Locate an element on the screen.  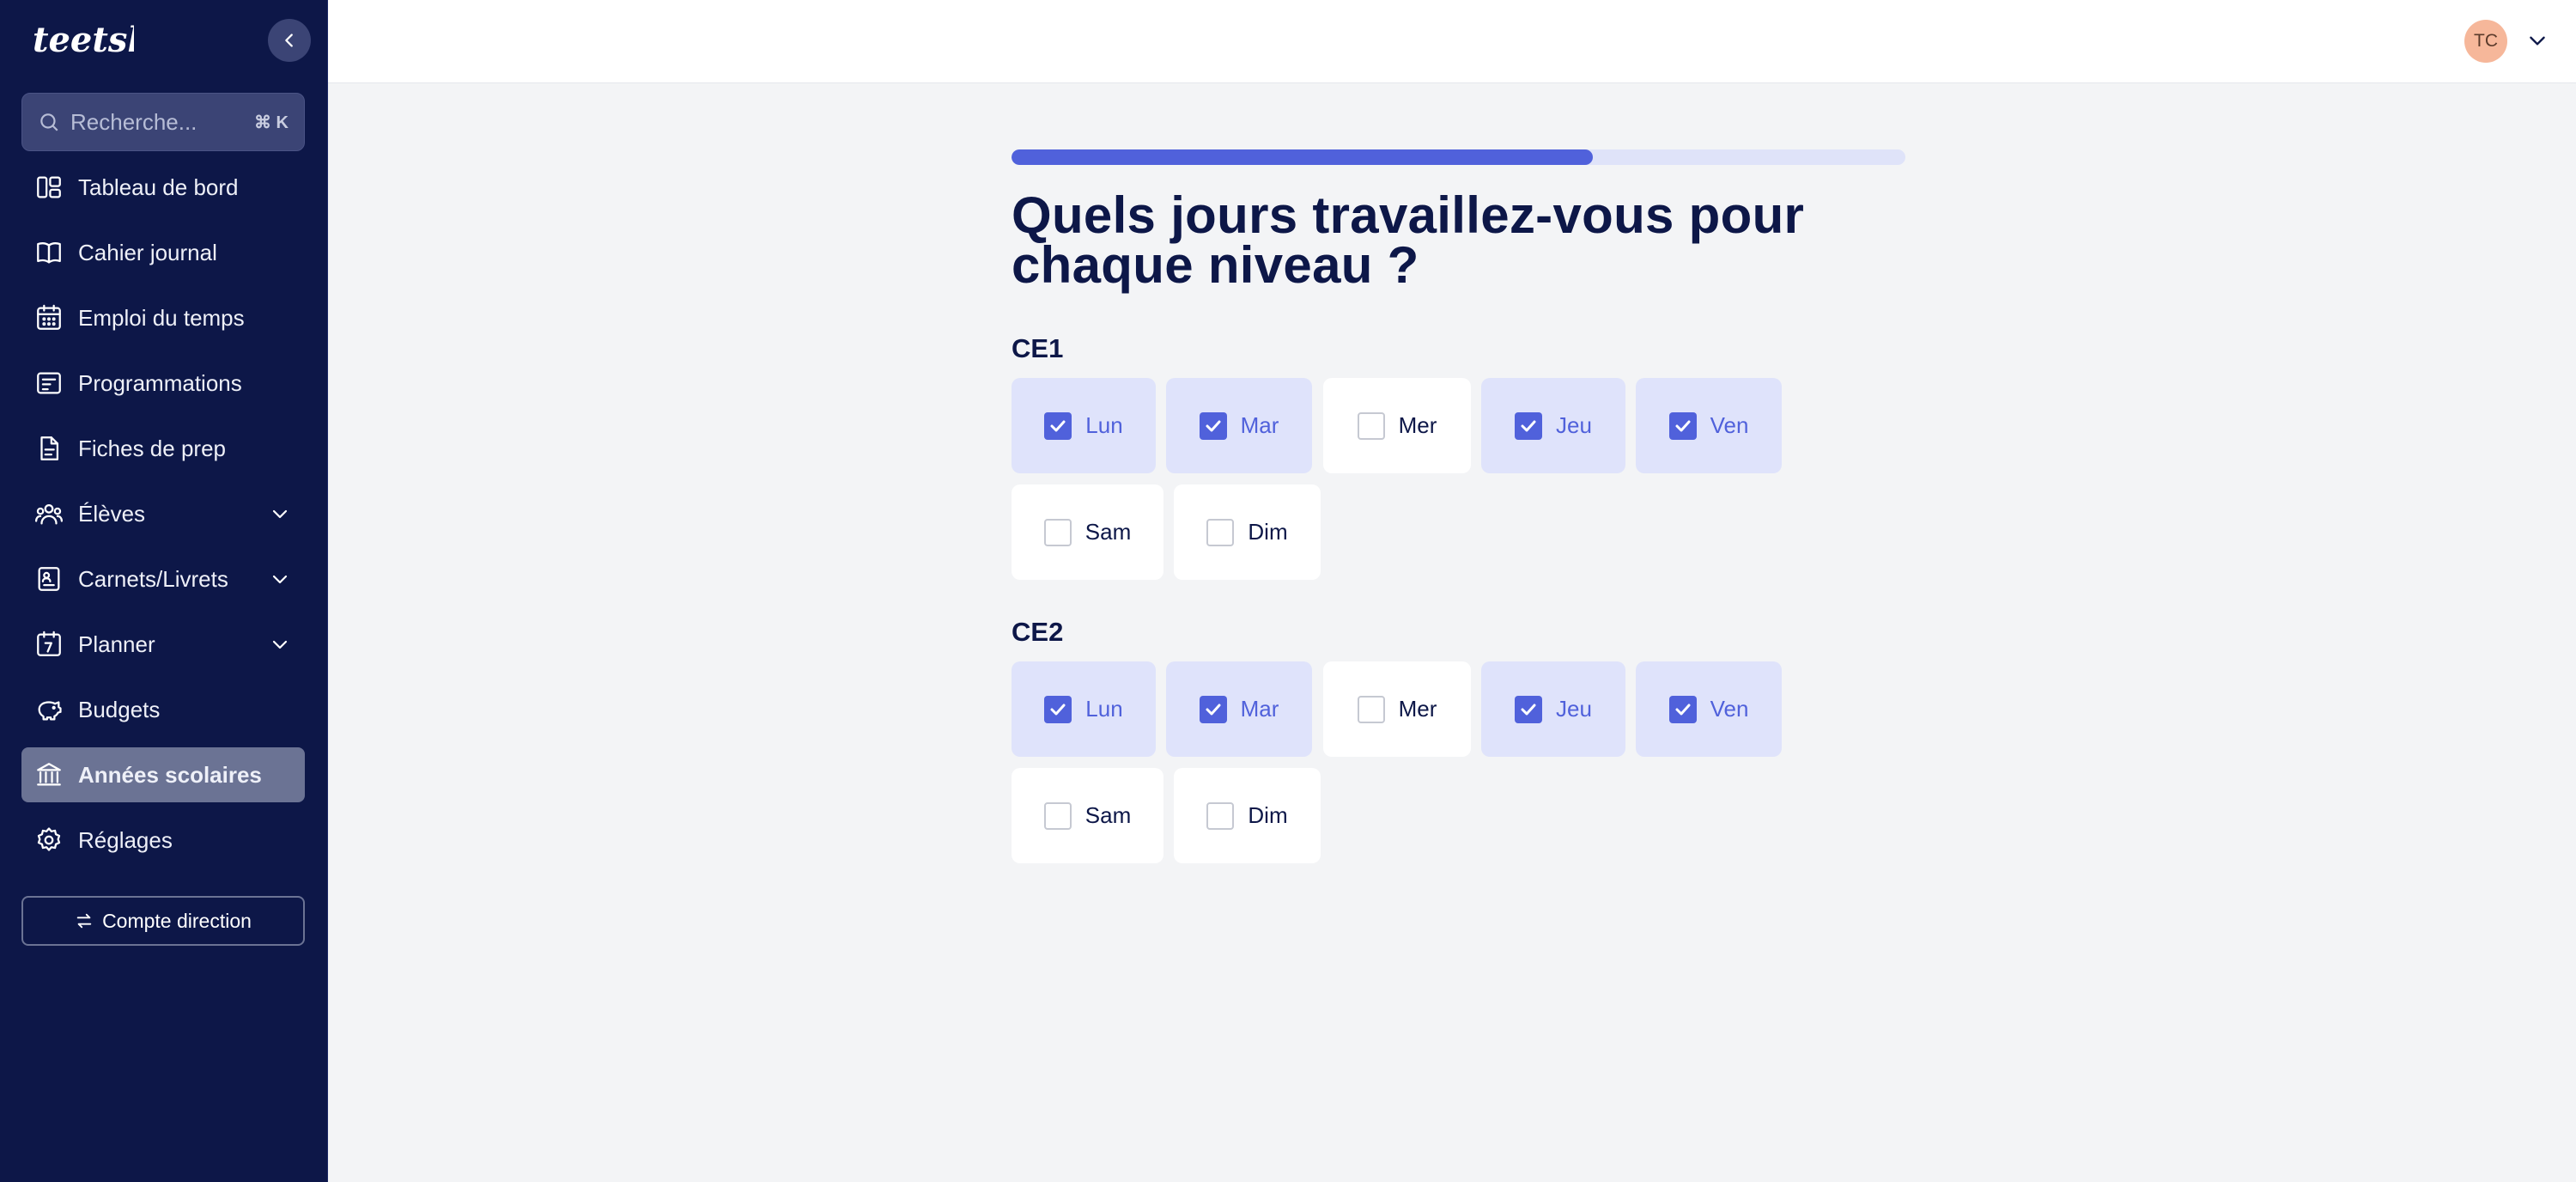
day-checkbox-ce2-mar: Mar is located at coordinates (1239, 709).